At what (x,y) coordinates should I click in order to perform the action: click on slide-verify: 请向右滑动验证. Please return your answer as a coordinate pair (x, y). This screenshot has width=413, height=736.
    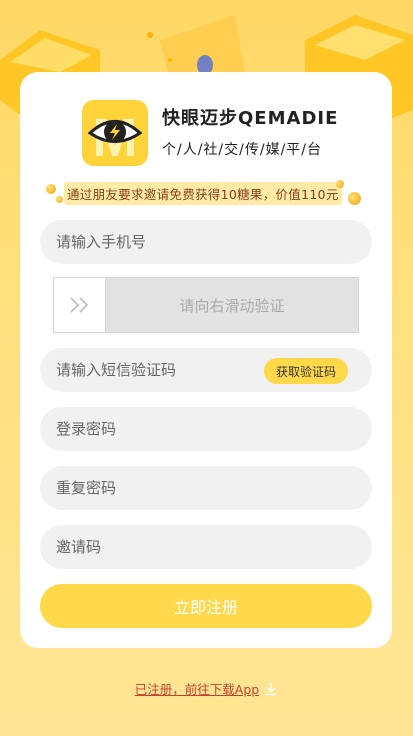
    Looking at the image, I should click on (206, 305).